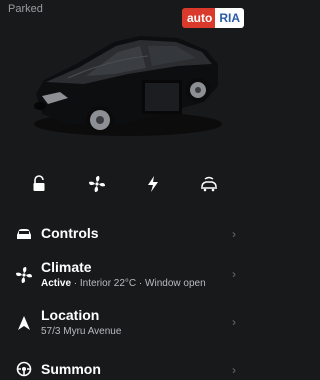  I want to click on climate-quick-button, so click(97, 184).